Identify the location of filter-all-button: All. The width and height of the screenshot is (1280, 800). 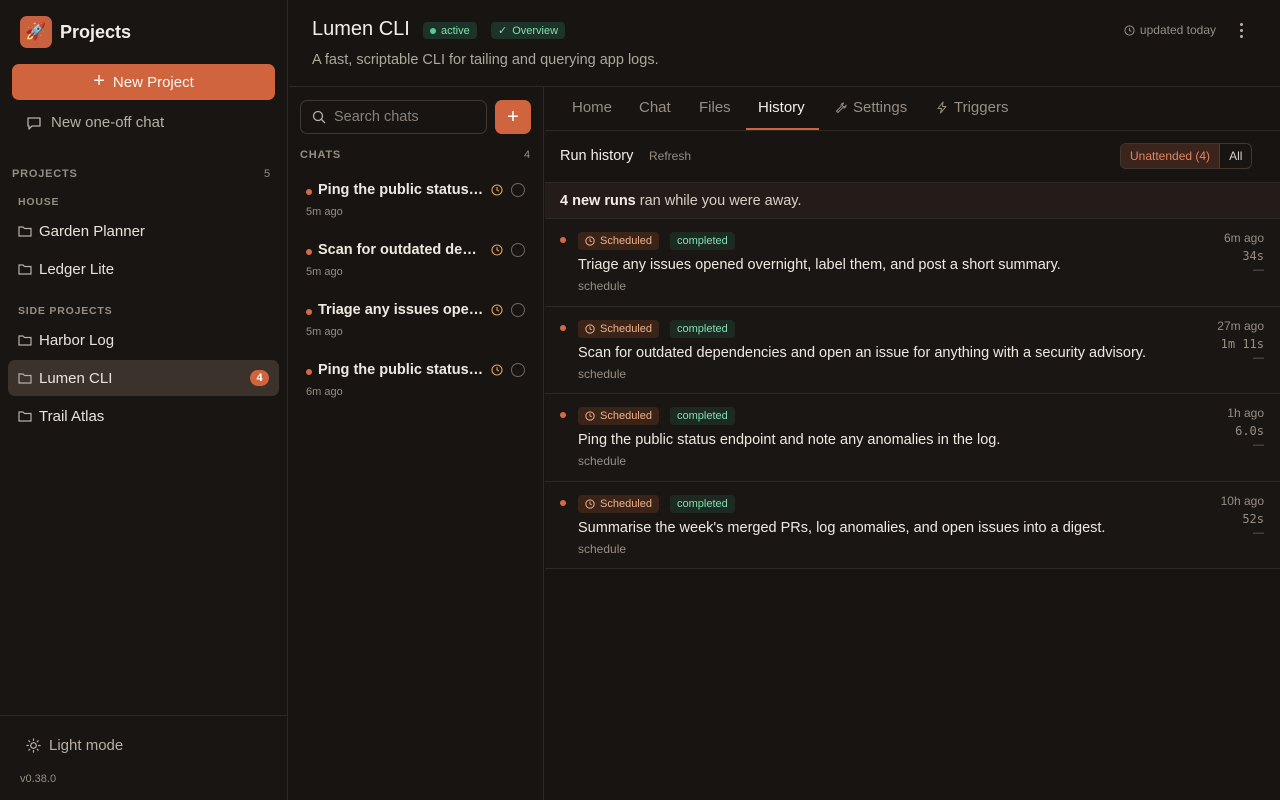
(1235, 156).